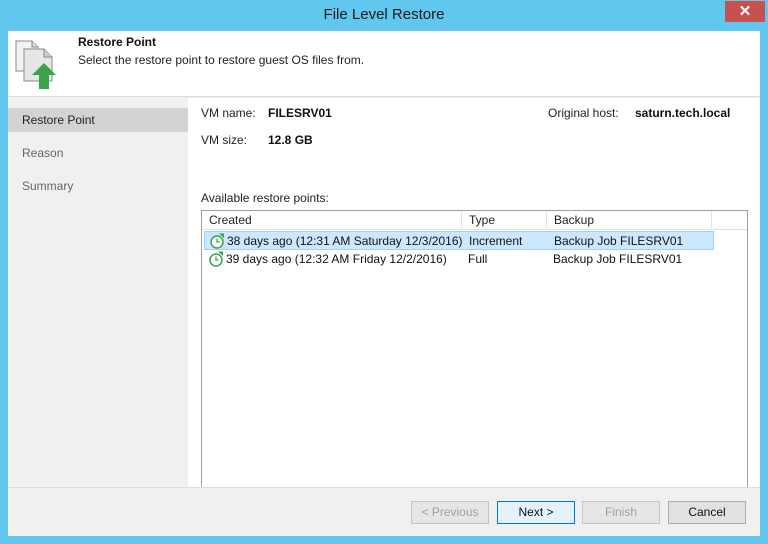 The image size is (768, 544). I want to click on row-type: Full, so click(478, 259).